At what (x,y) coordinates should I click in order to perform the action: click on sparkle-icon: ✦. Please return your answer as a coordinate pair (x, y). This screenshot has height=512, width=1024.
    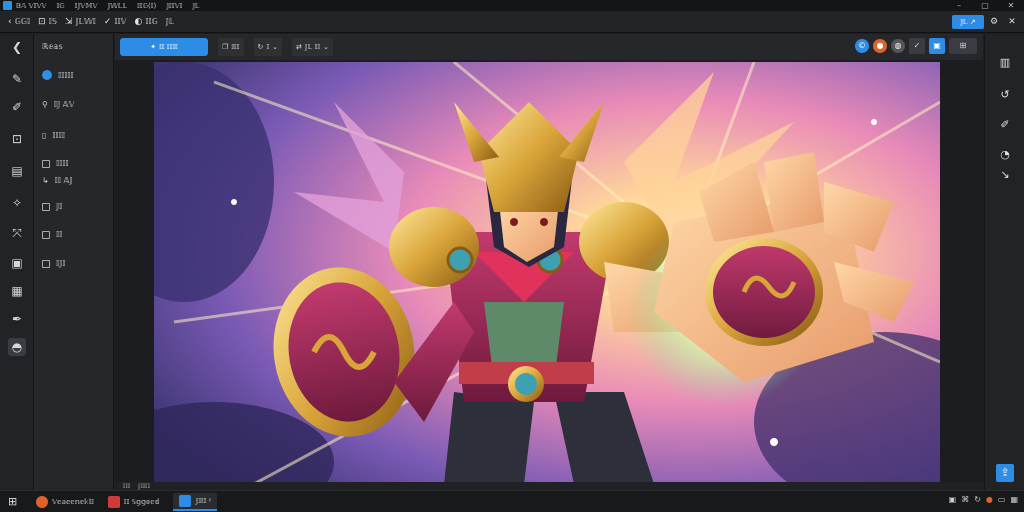
    Looking at the image, I should click on (153, 47).